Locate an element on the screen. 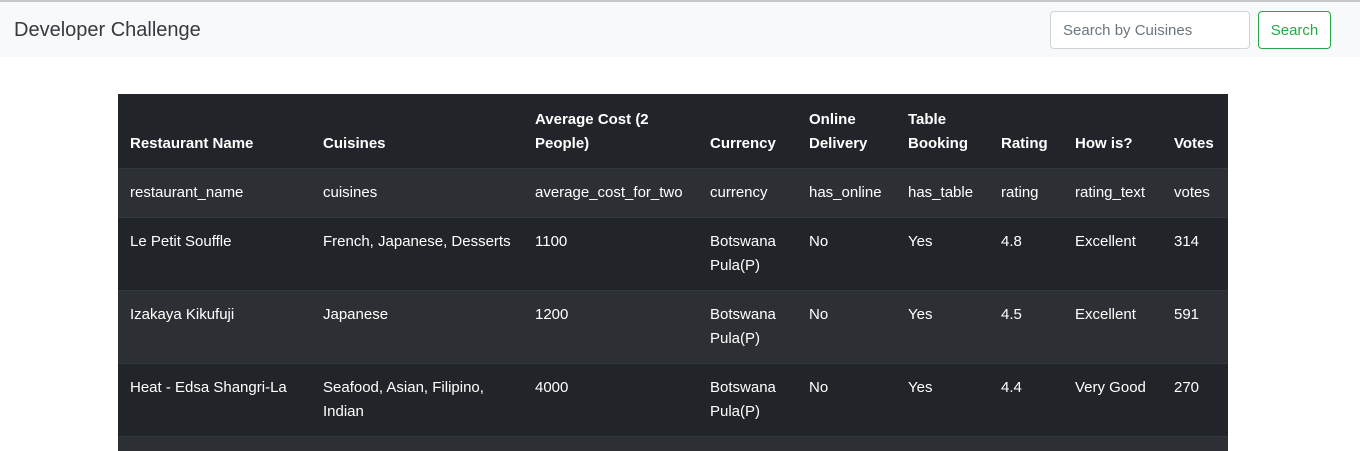 This screenshot has height=451, width=1360. cell-rating: 4.4 is located at coordinates (1026, 400).